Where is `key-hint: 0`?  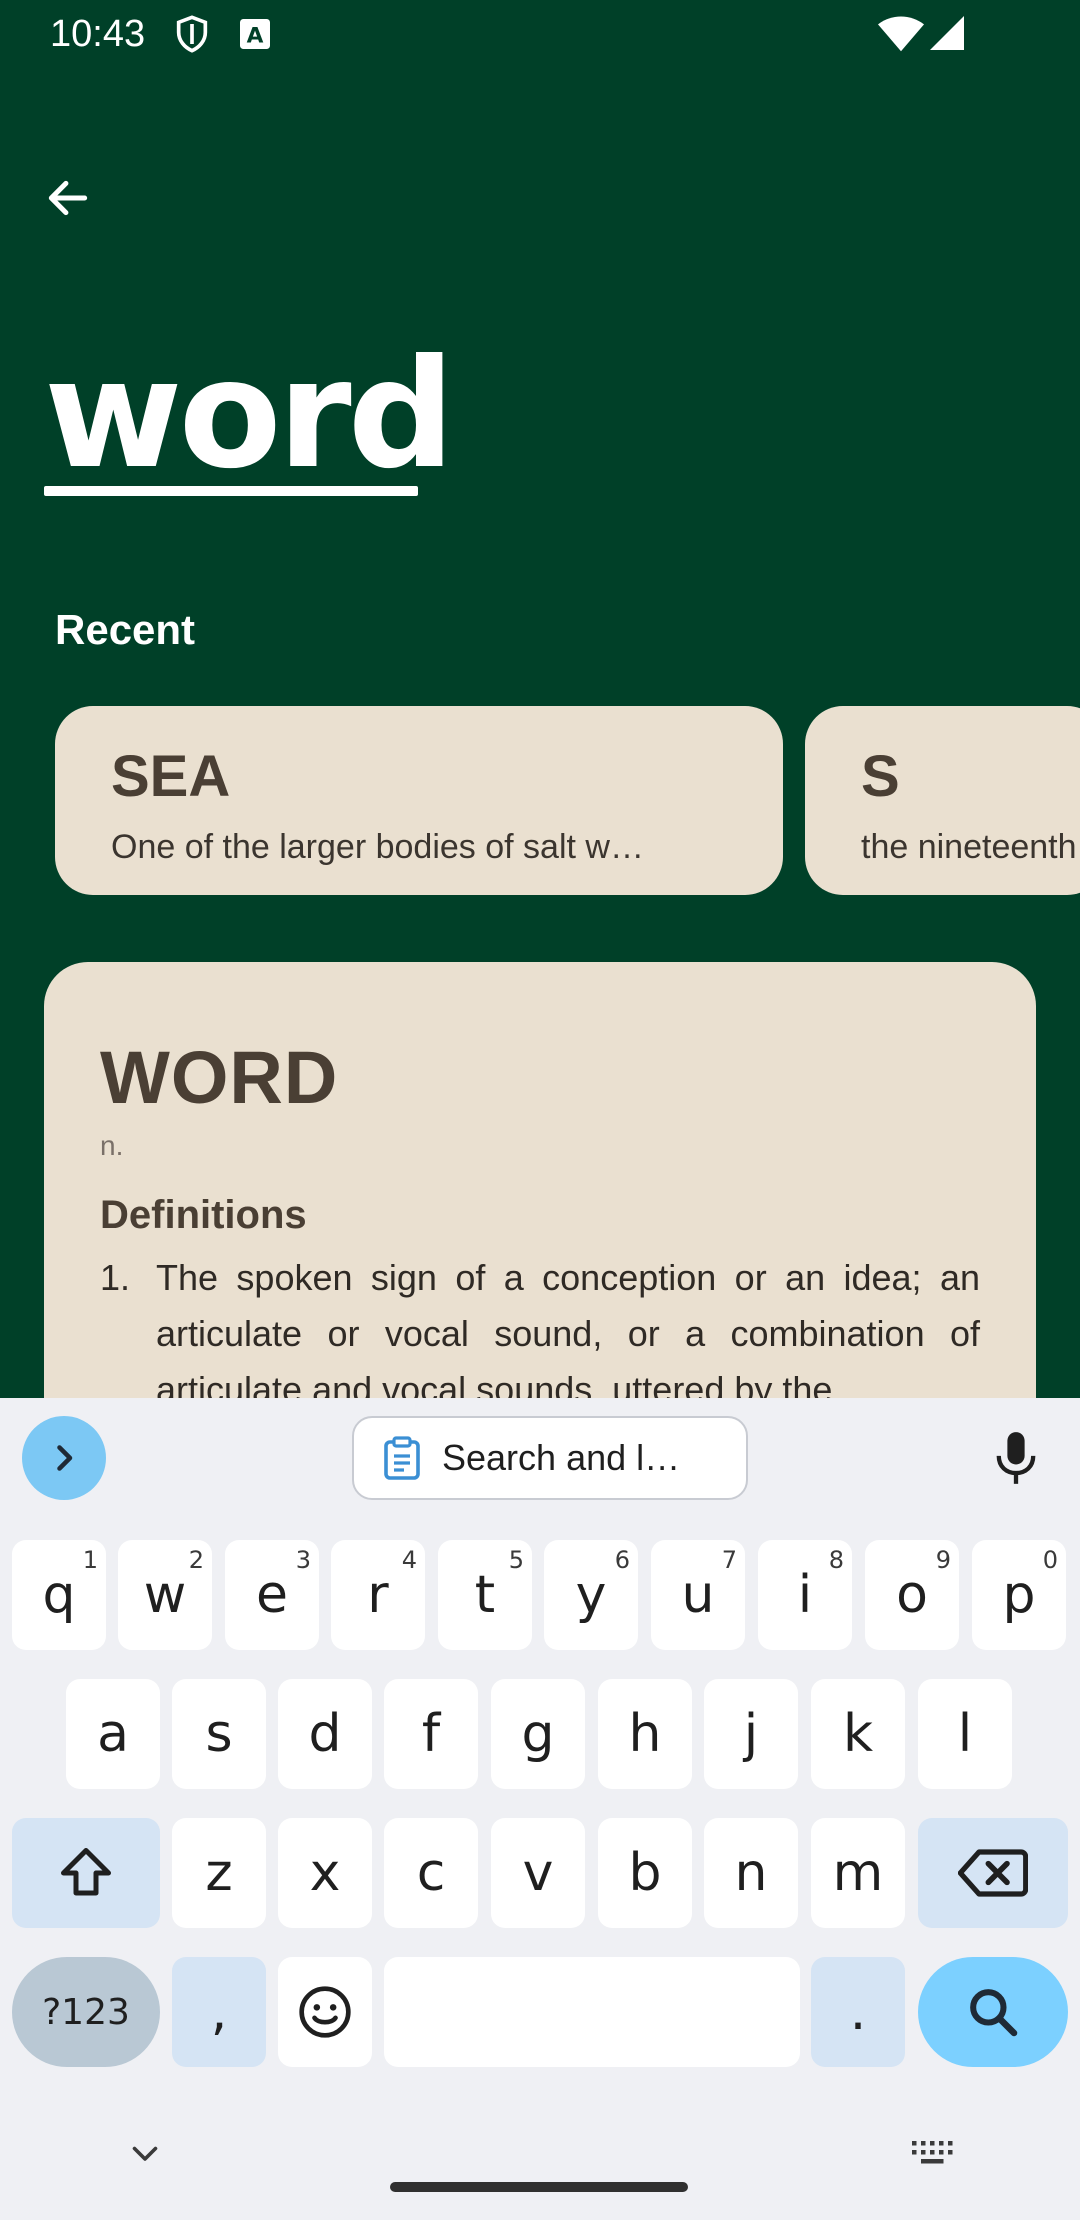 key-hint: 0 is located at coordinates (1050, 1560).